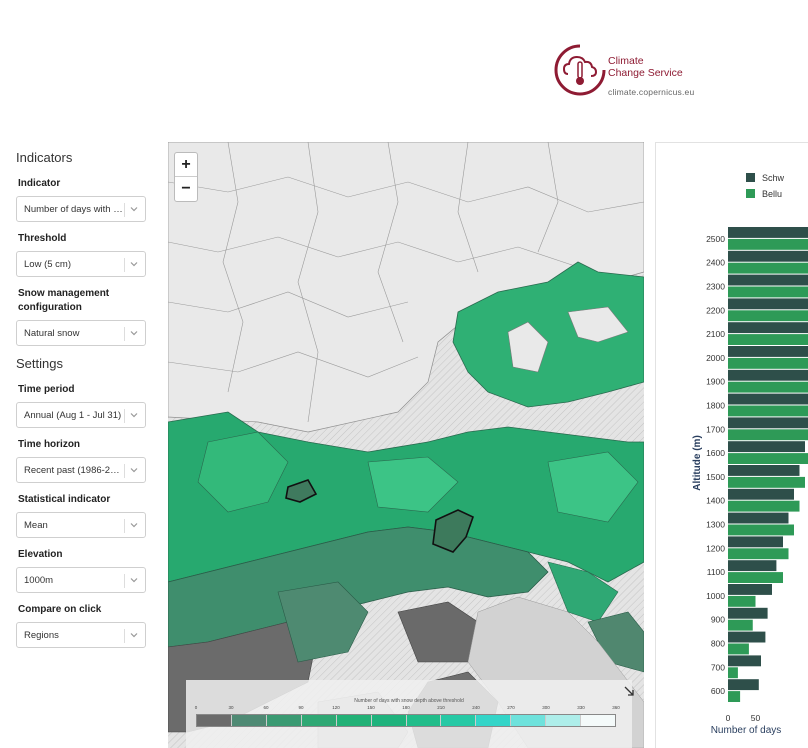 Image resolution: width=808 pixels, height=748 pixels. Describe the element at coordinates (715, 501) in the screenshot. I see `chart-y-tick-label: 1400` at that location.